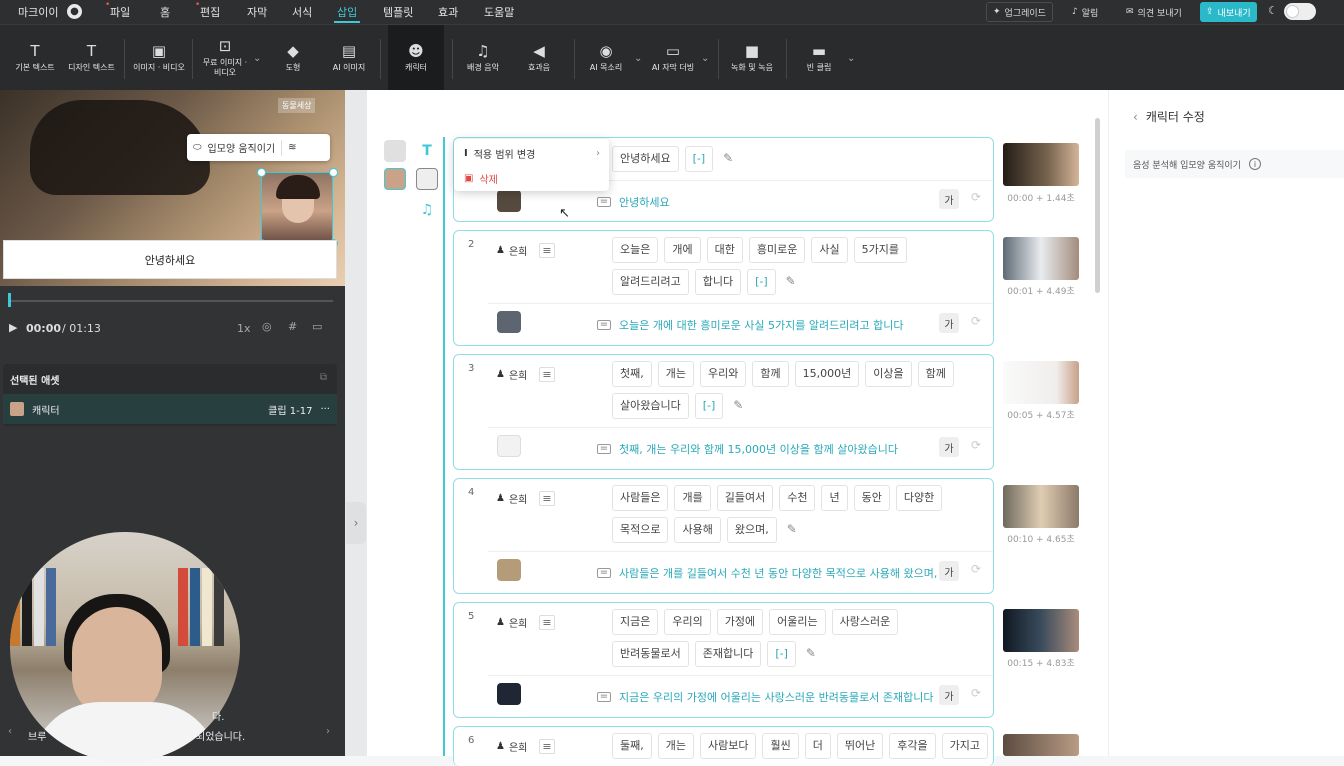  Describe the element at coordinates (1154, 12) in the screenshot. I see `feedback-button: ✉ 의견 보내기` at that location.